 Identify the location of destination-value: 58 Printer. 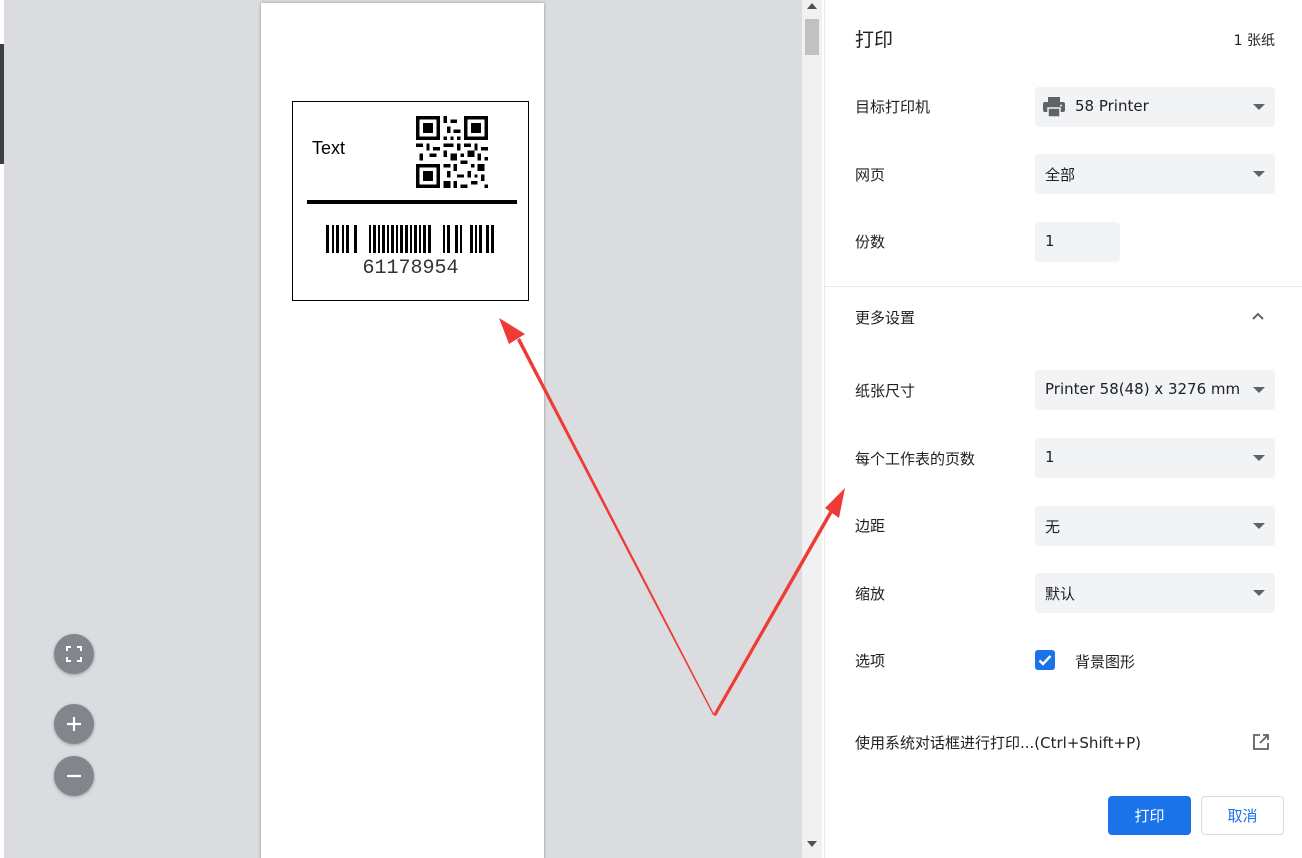
(1112, 106).